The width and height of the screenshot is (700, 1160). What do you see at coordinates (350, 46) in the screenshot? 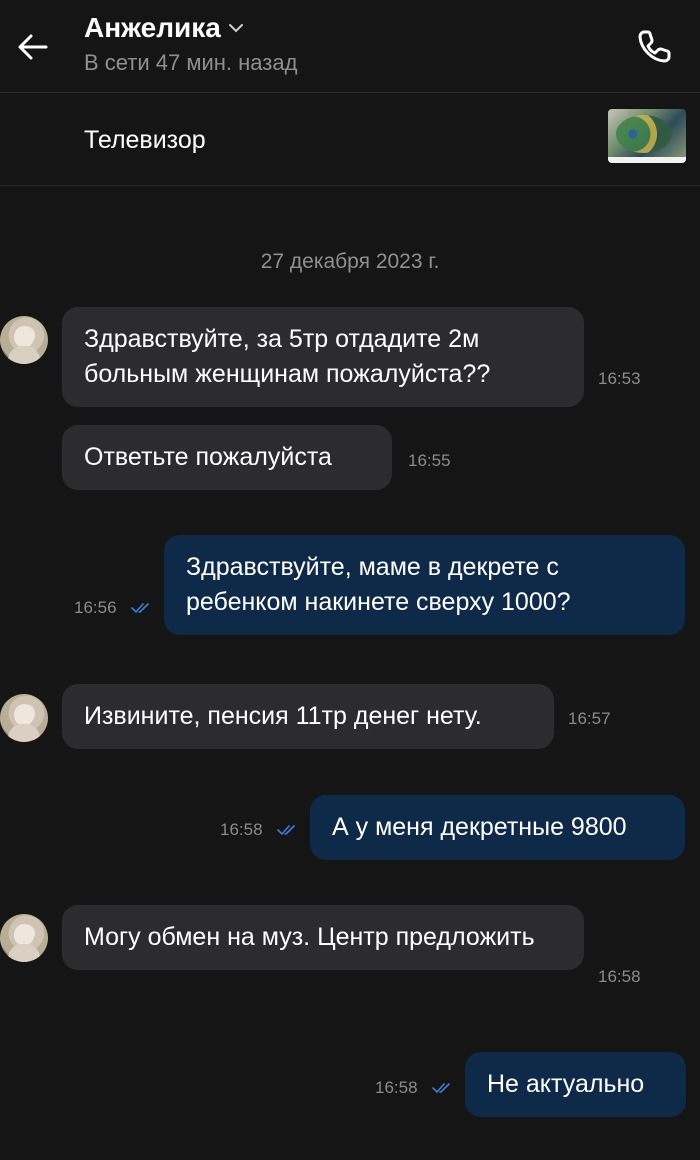
I see `chat-header: Анжелика В сети 47 мин. назад` at bounding box center [350, 46].